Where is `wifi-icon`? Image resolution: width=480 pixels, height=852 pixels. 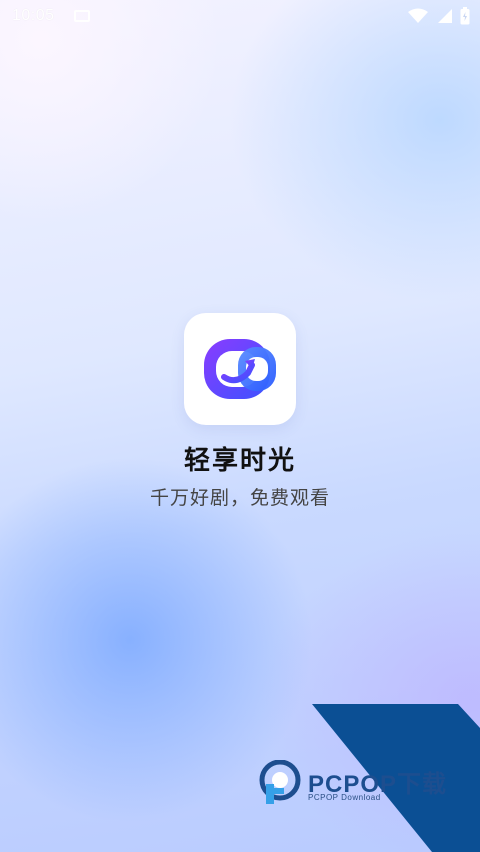 wifi-icon is located at coordinates (418, 15).